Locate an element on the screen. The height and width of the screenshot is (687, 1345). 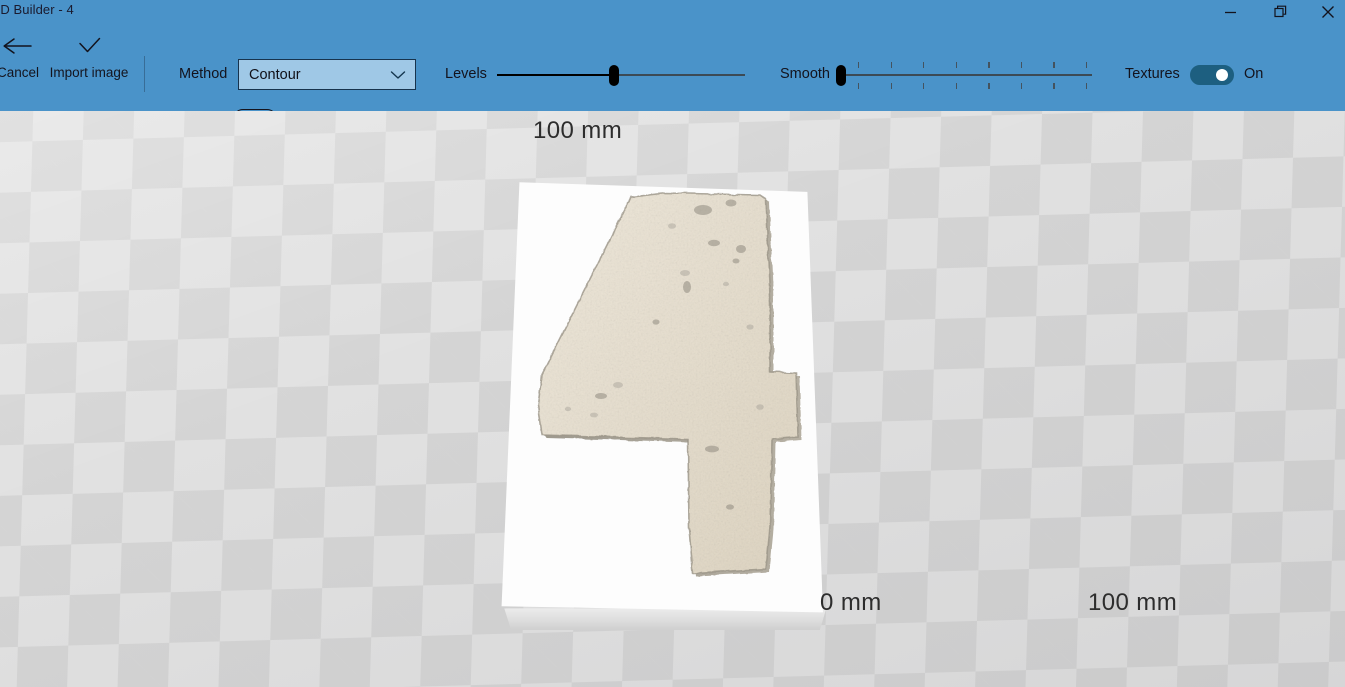
dimension-label-top: 100 mm is located at coordinates (578, 130).